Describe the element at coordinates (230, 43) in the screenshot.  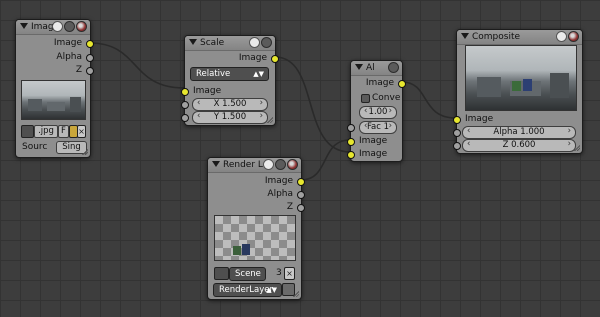
I see `scale-node-header: Scale` at that location.